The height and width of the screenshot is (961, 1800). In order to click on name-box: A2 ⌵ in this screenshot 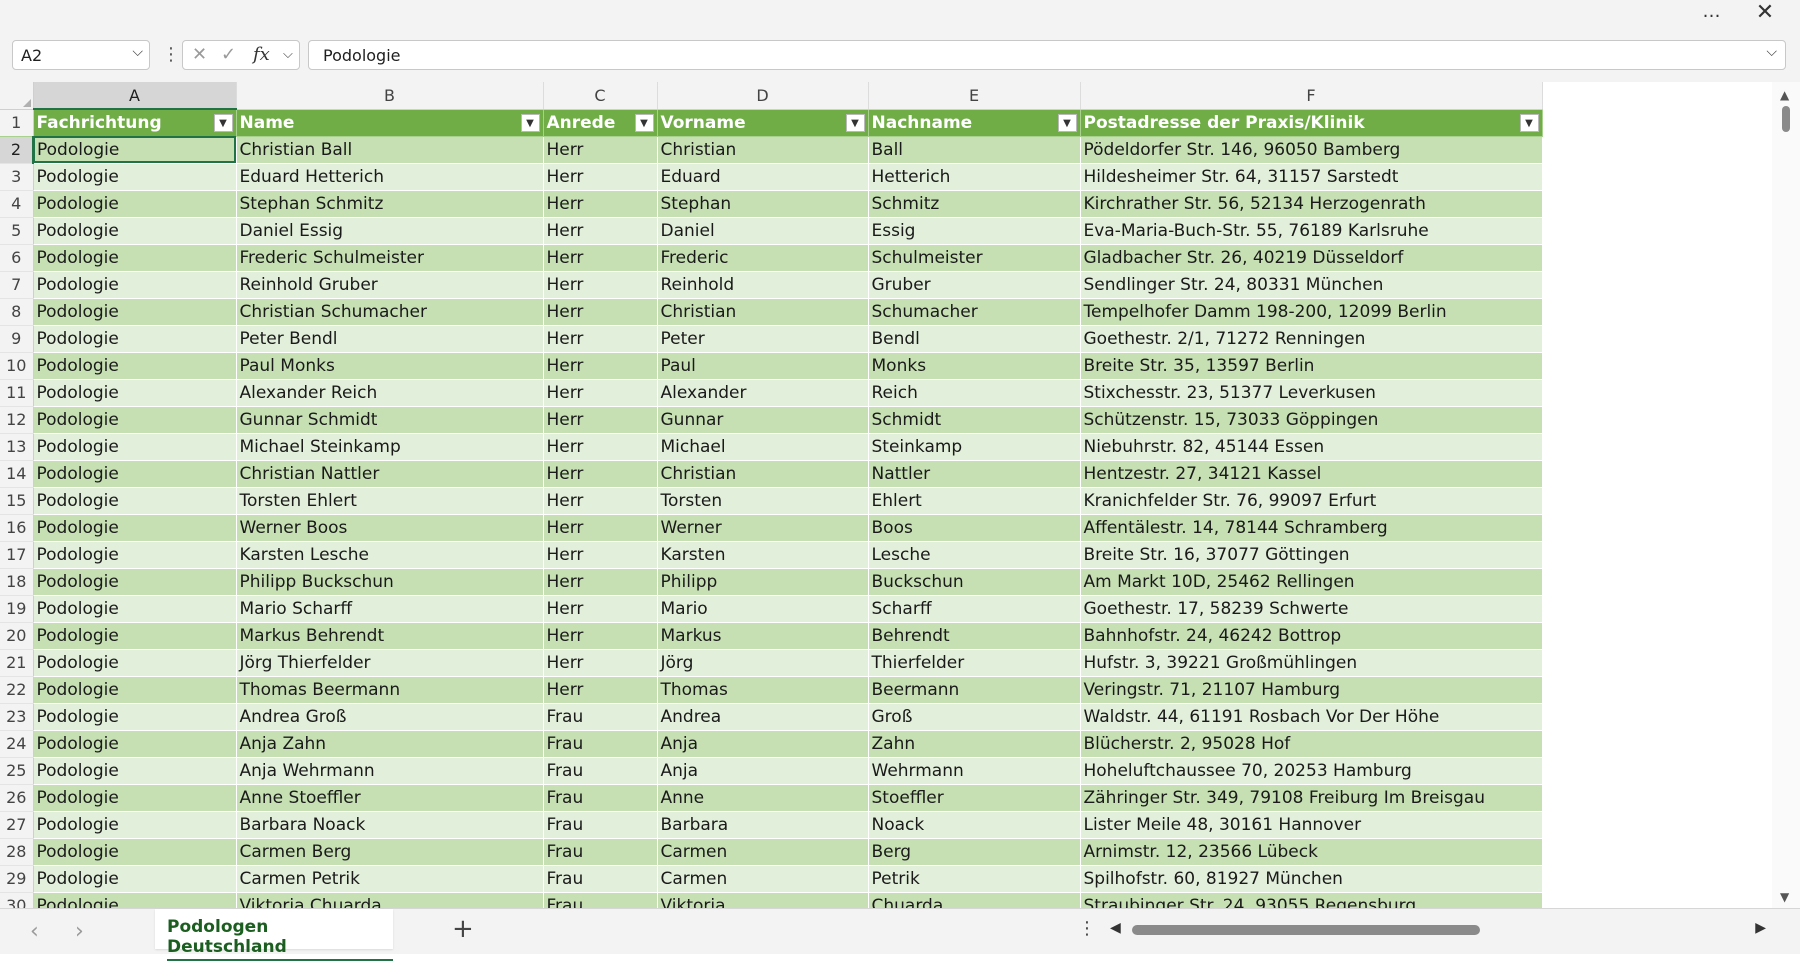, I will do `click(81, 55)`.